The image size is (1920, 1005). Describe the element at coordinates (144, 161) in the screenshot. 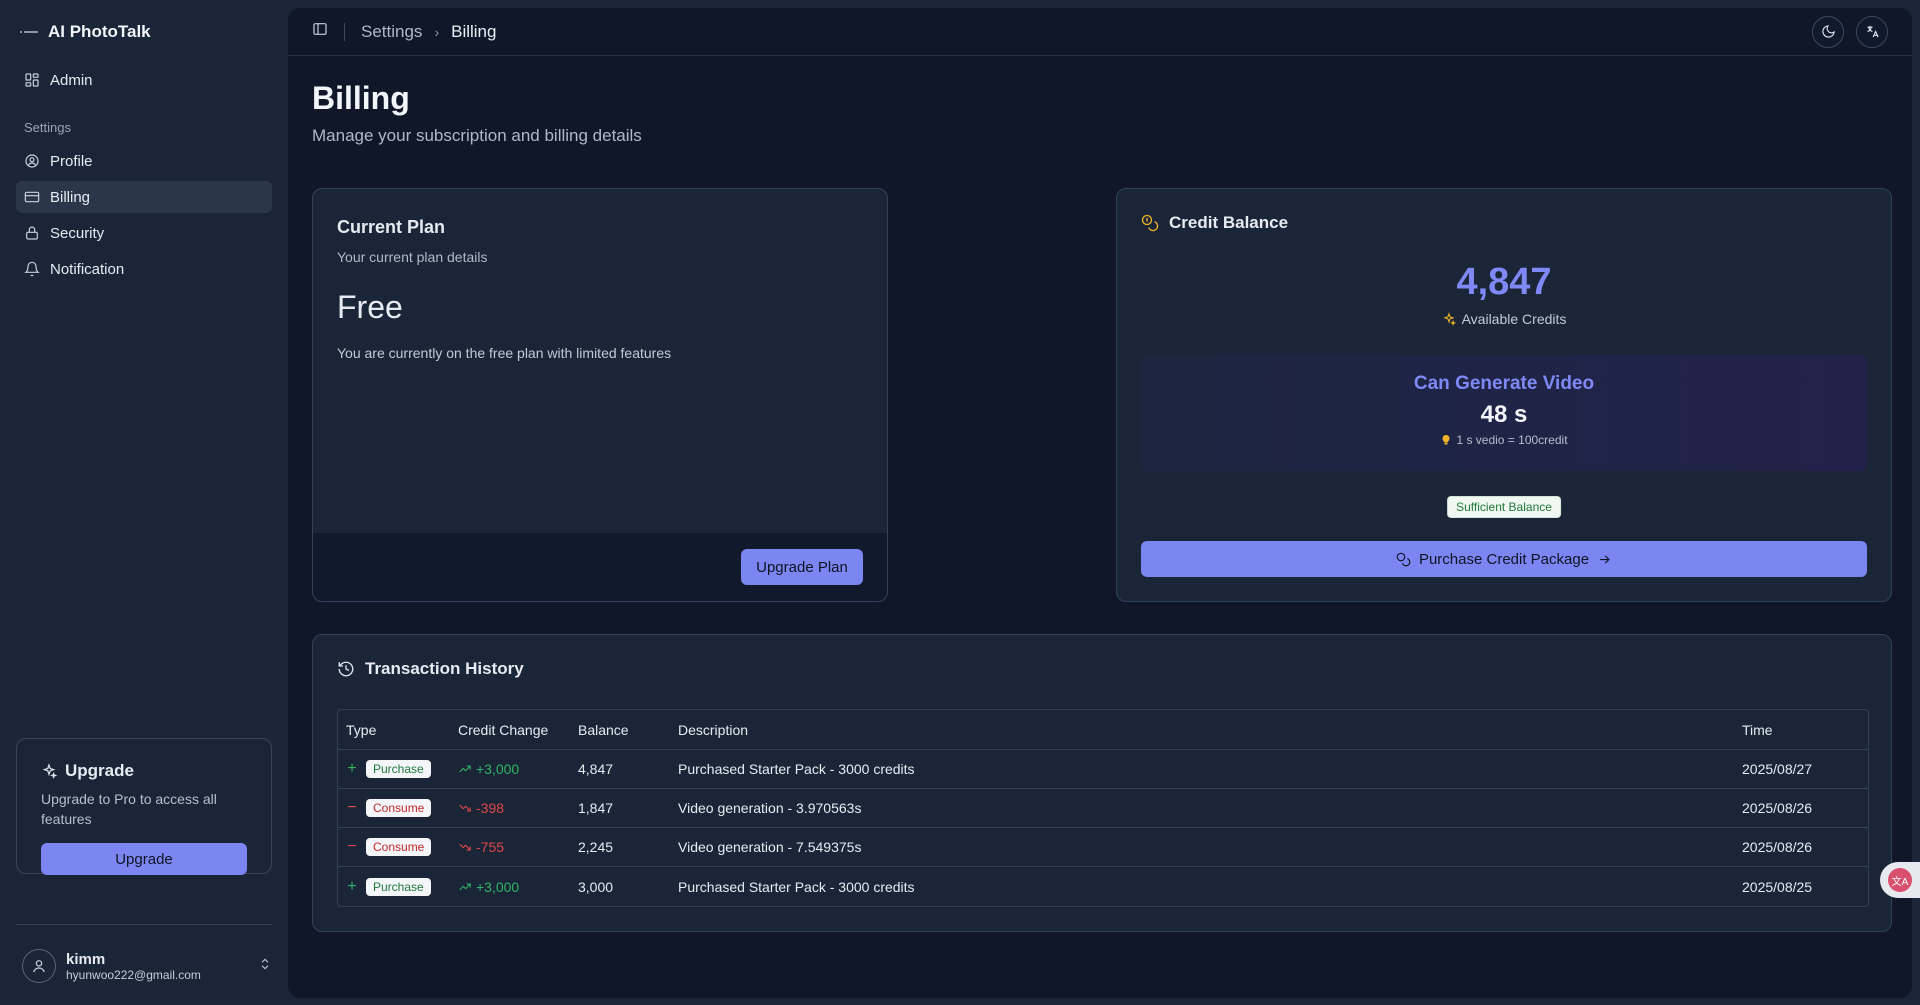

I see `sidebar-item-profile: Profile` at that location.